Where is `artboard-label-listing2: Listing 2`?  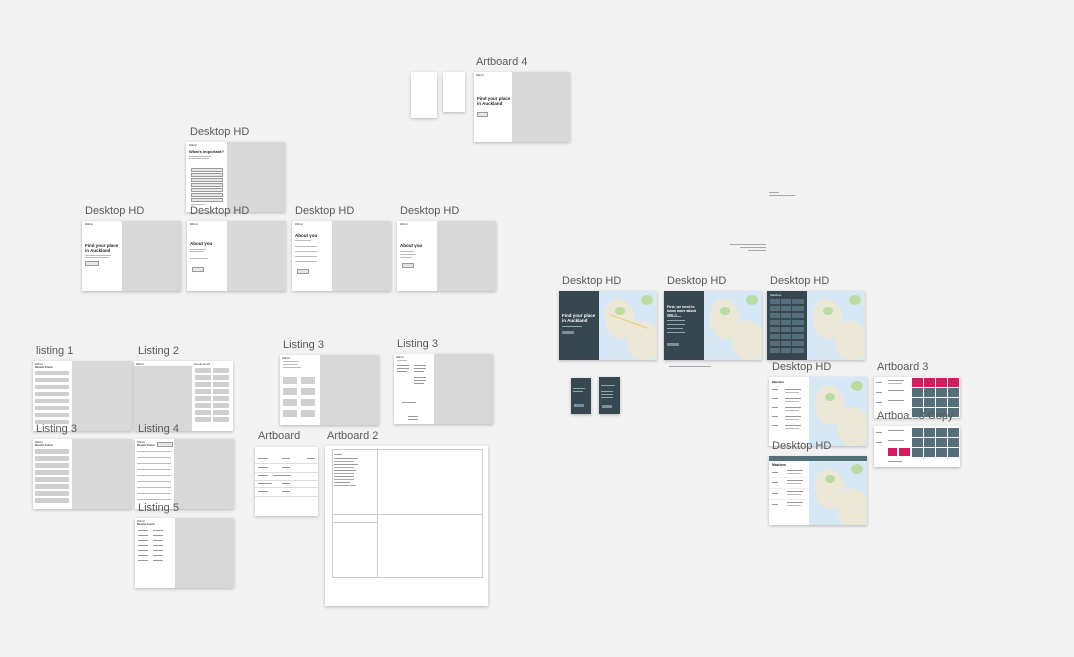 artboard-label-listing2: Listing 2 is located at coordinates (158, 351).